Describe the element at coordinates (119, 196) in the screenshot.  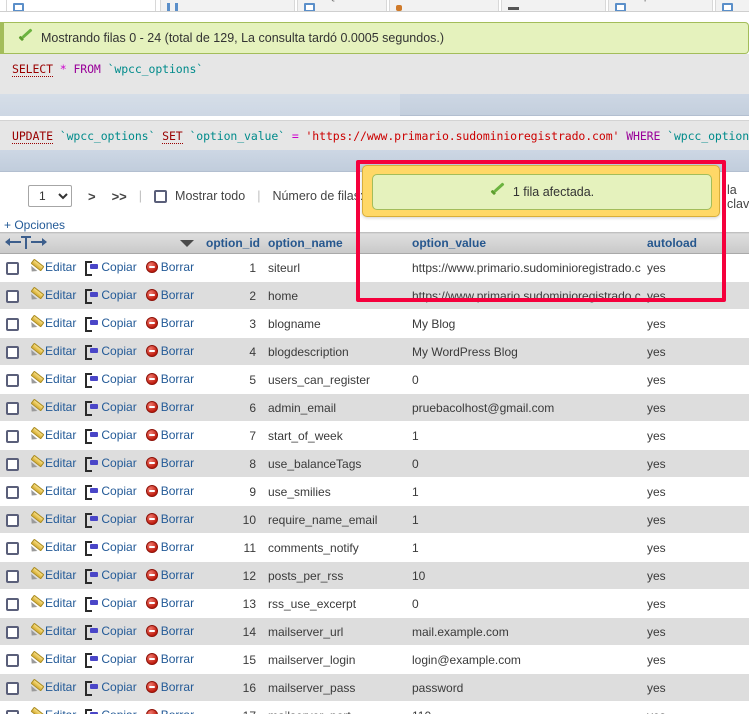
I see `last-page-button: >>` at that location.